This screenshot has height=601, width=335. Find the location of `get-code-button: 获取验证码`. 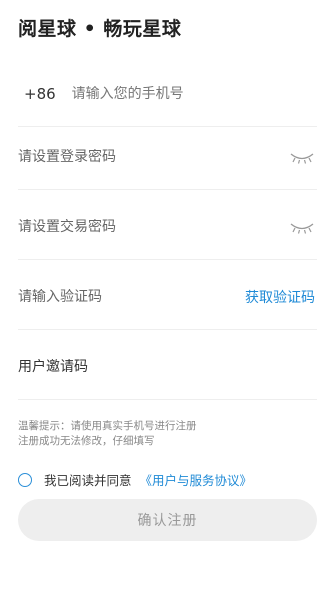

get-code-button: 获取验证码 is located at coordinates (280, 297).